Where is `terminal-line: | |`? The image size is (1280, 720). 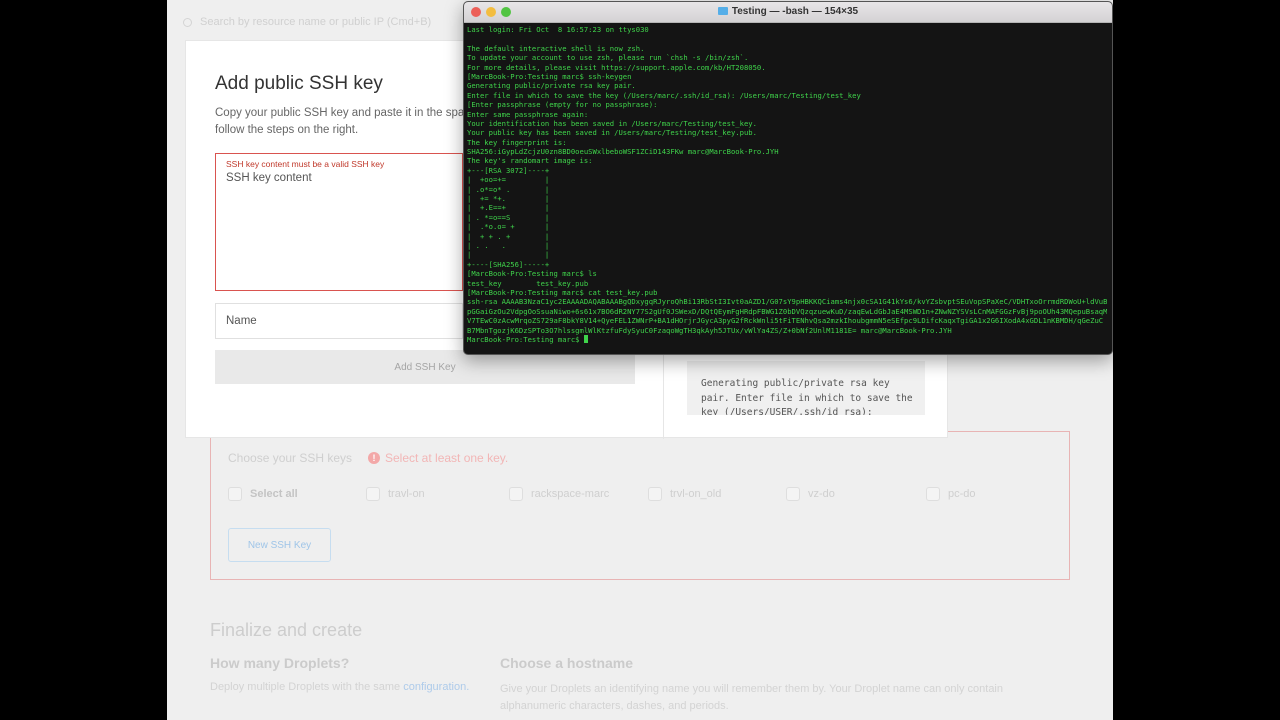
terminal-line: | | is located at coordinates (508, 255).